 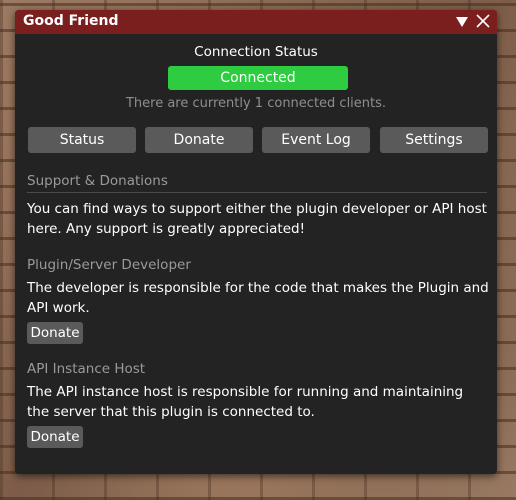 What do you see at coordinates (199, 140) in the screenshot?
I see `tab-donate: Donate` at bounding box center [199, 140].